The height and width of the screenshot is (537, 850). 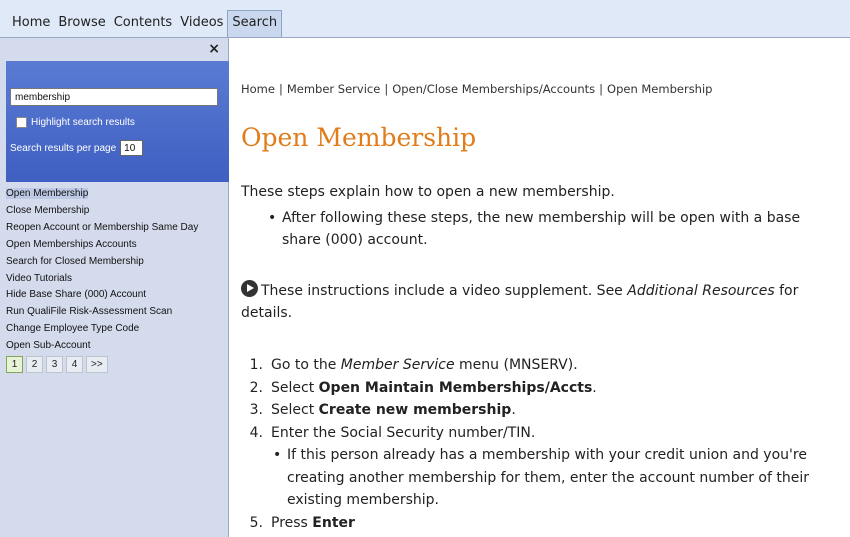 I want to click on step-number: 1., so click(x=256, y=365).